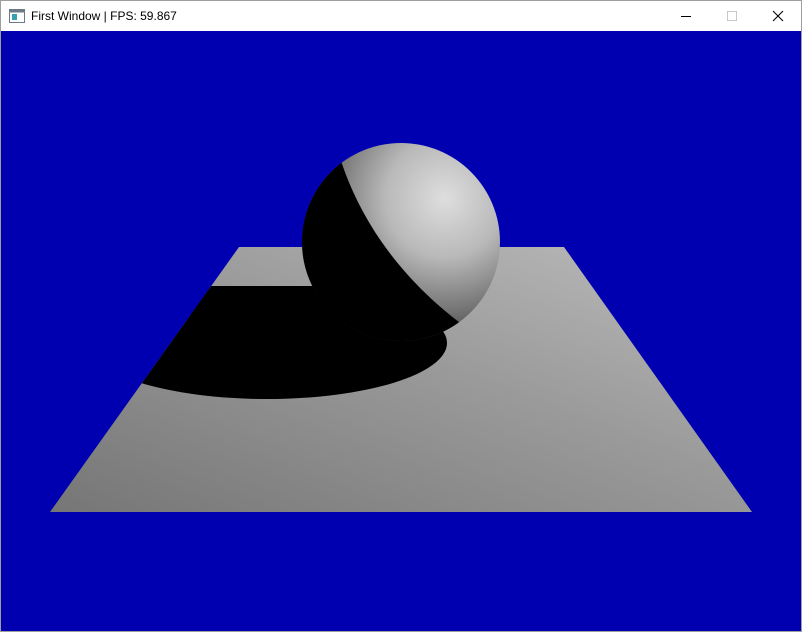  I want to click on minimize-icon, so click(686, 16).